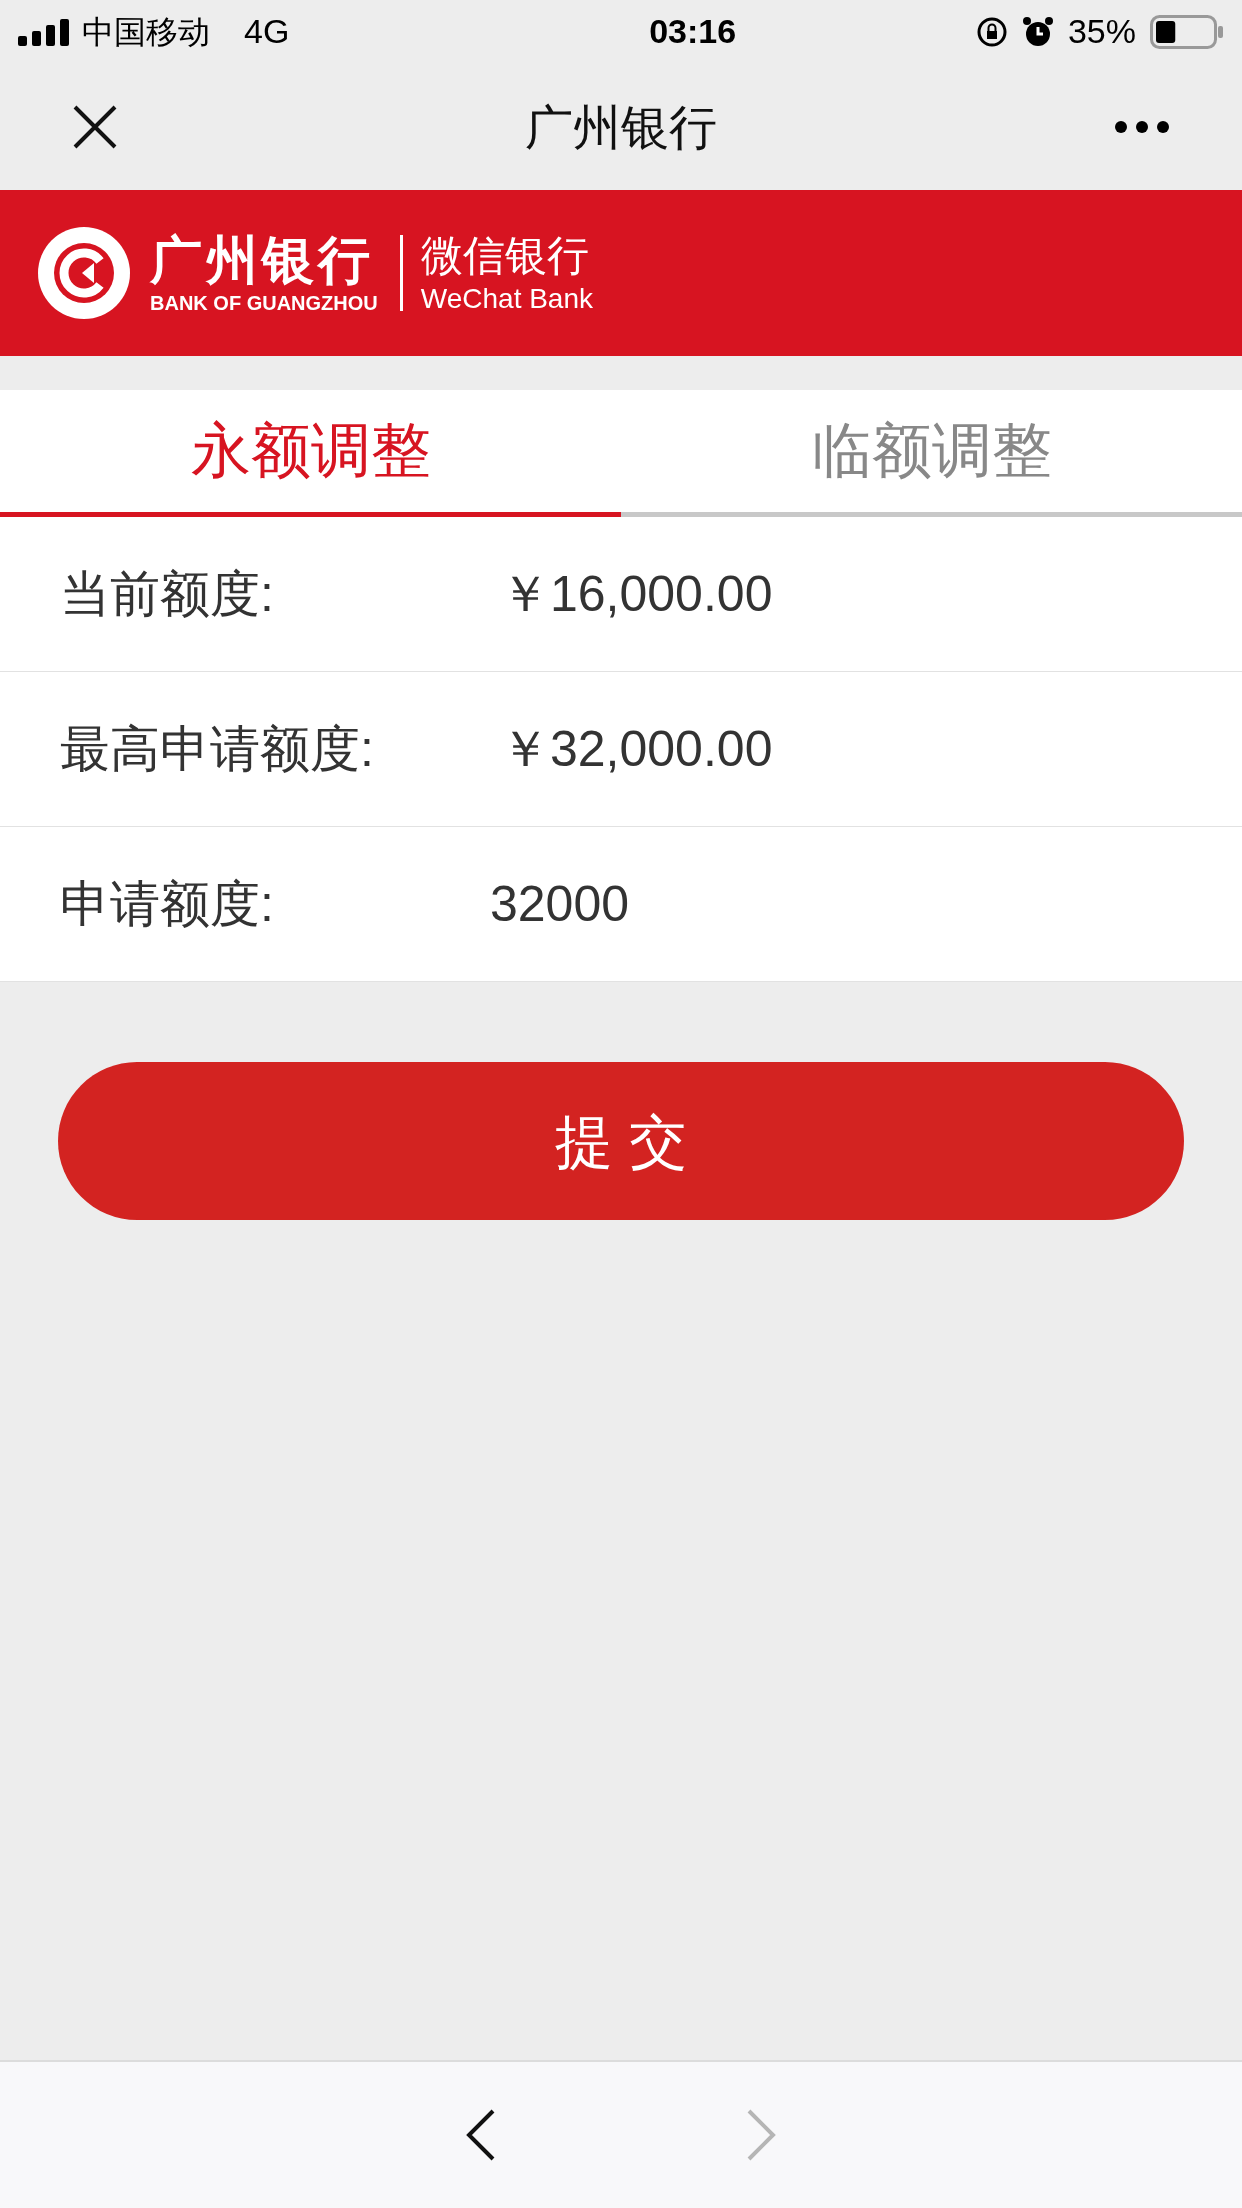 This screenshot has width=1242, height=2208. Describe the element at coordinates (167, 594) in the screenshot. I see `field-label: 当前额度:` at that location.